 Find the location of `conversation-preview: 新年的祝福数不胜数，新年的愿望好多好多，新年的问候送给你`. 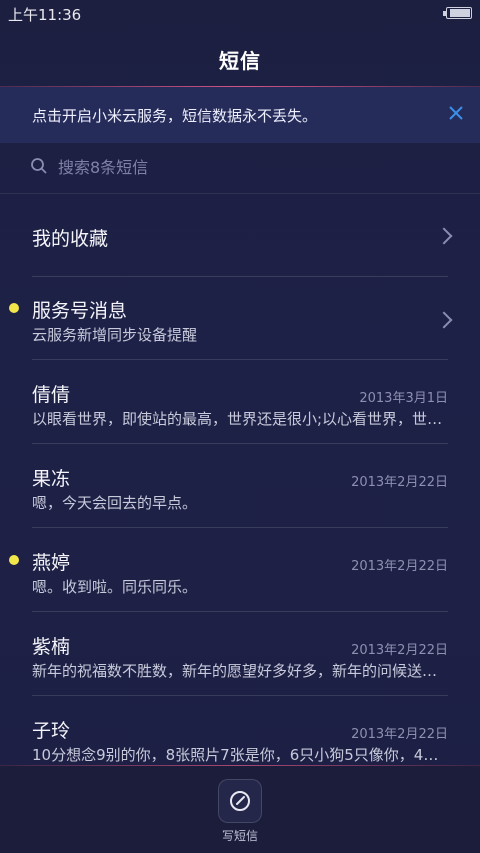

conversation-preview: 新年的祝福数不胜数，新年的愿望好多好多，新年的问候送给你 is located at coordinates (239, 671).